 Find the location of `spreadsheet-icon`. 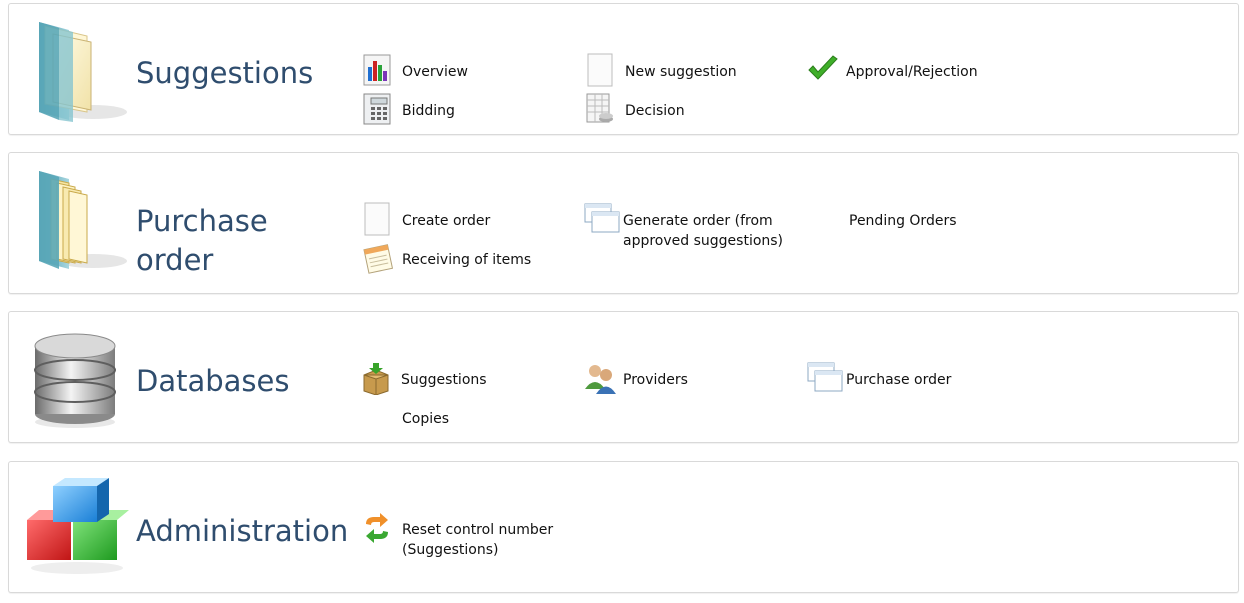

spreadsheet-icon is located at coordinates (600, 109).